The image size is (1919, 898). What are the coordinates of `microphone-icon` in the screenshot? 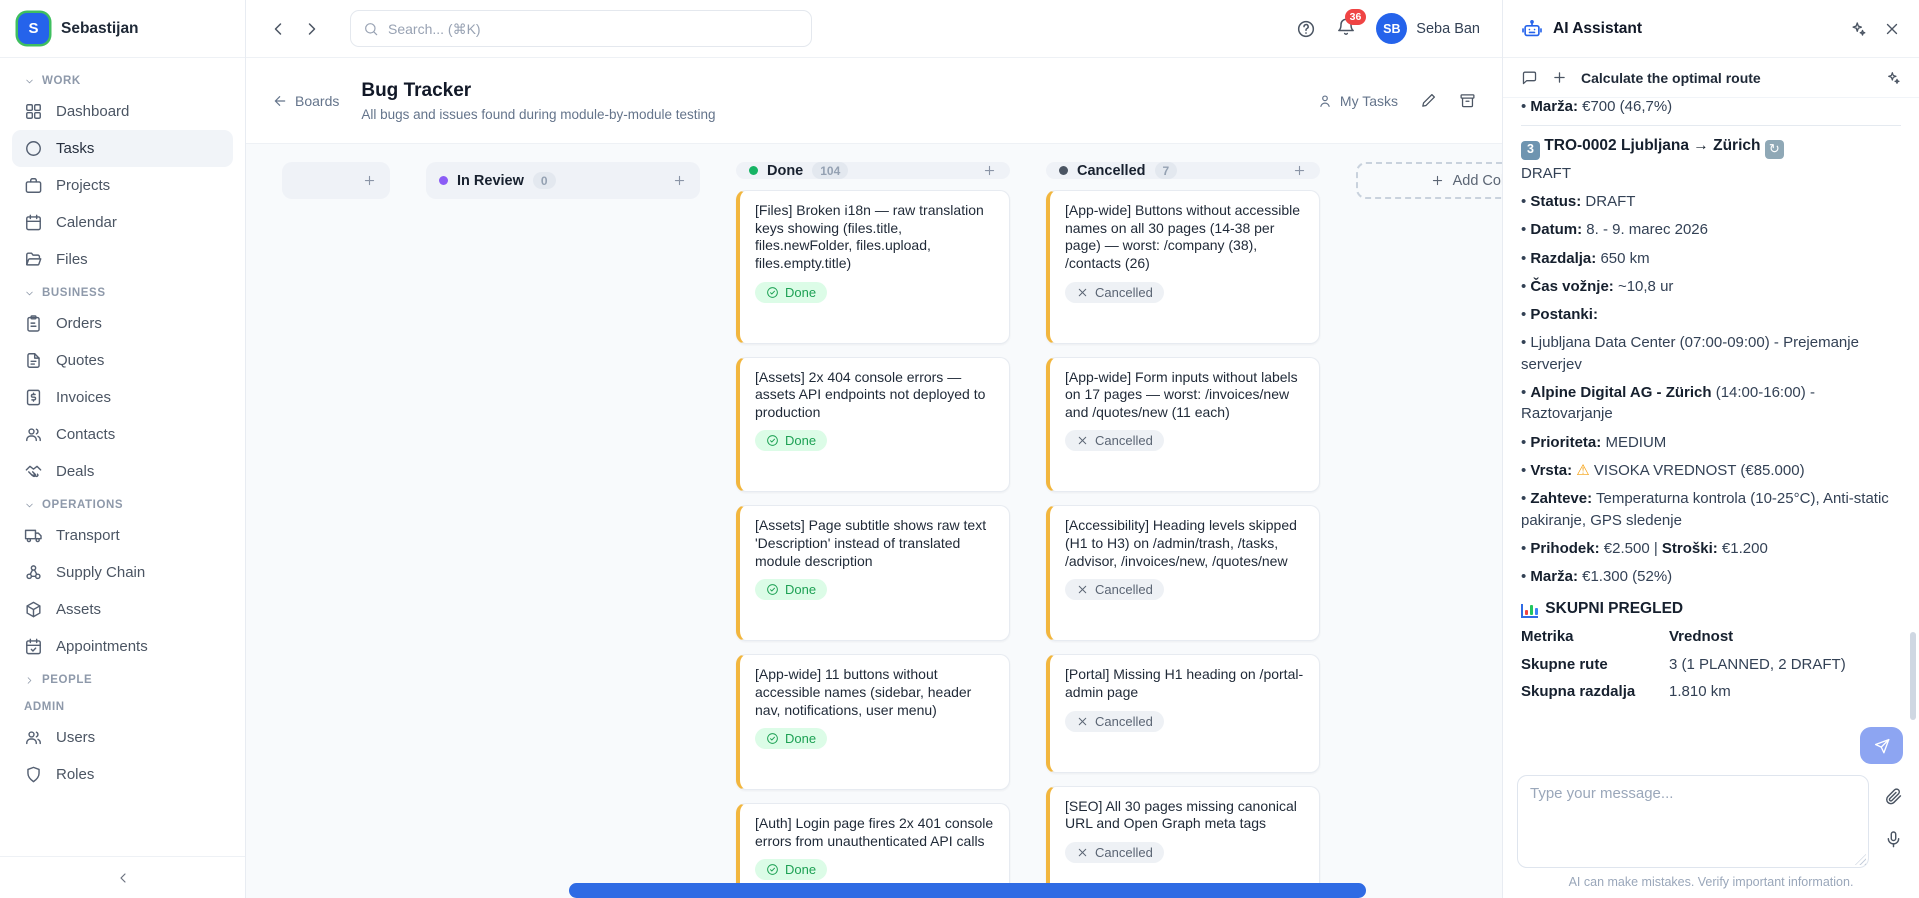 It's located at (1893, 839).